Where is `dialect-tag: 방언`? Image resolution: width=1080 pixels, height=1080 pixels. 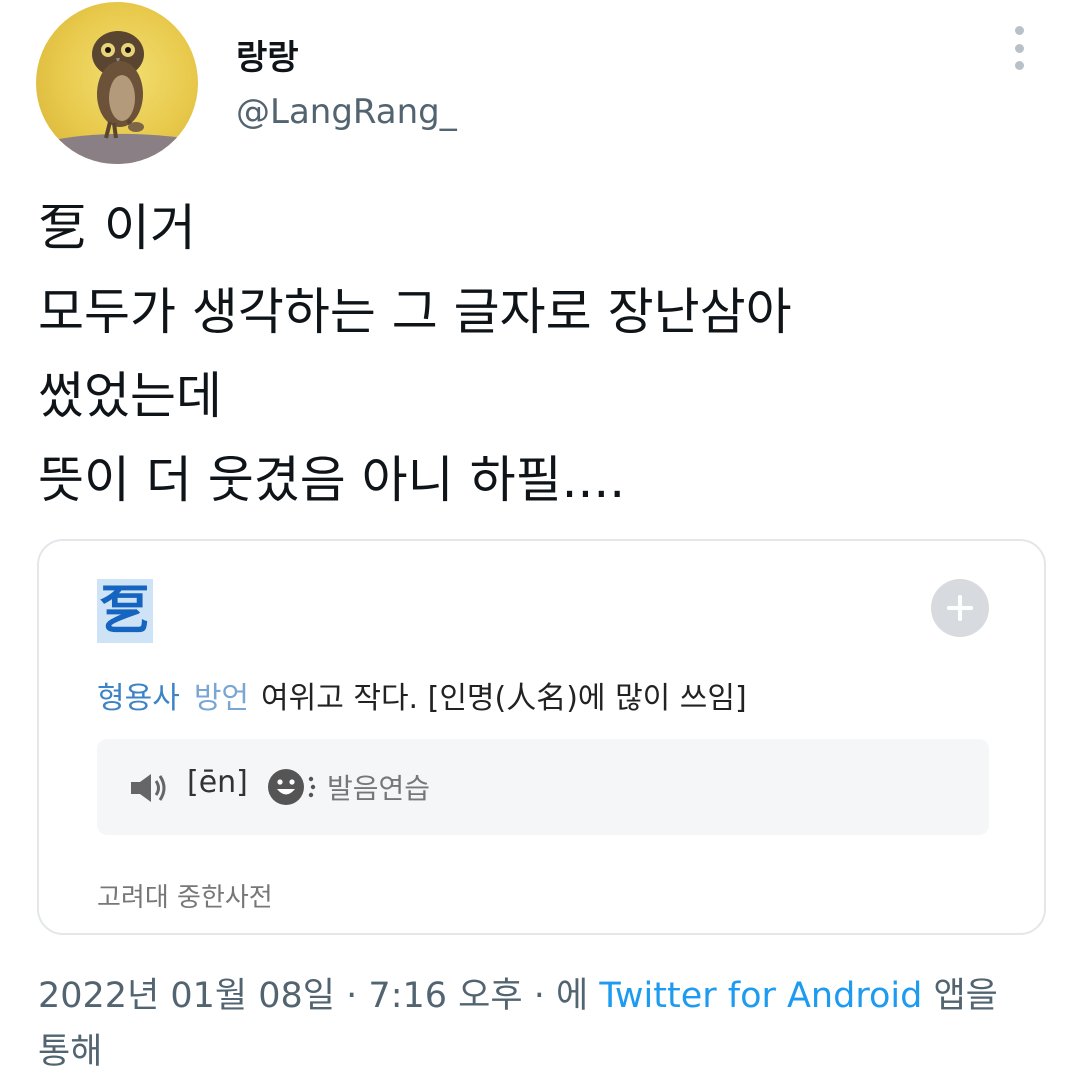 dialect-tag: 방언 is located at coordinates (221, 698).